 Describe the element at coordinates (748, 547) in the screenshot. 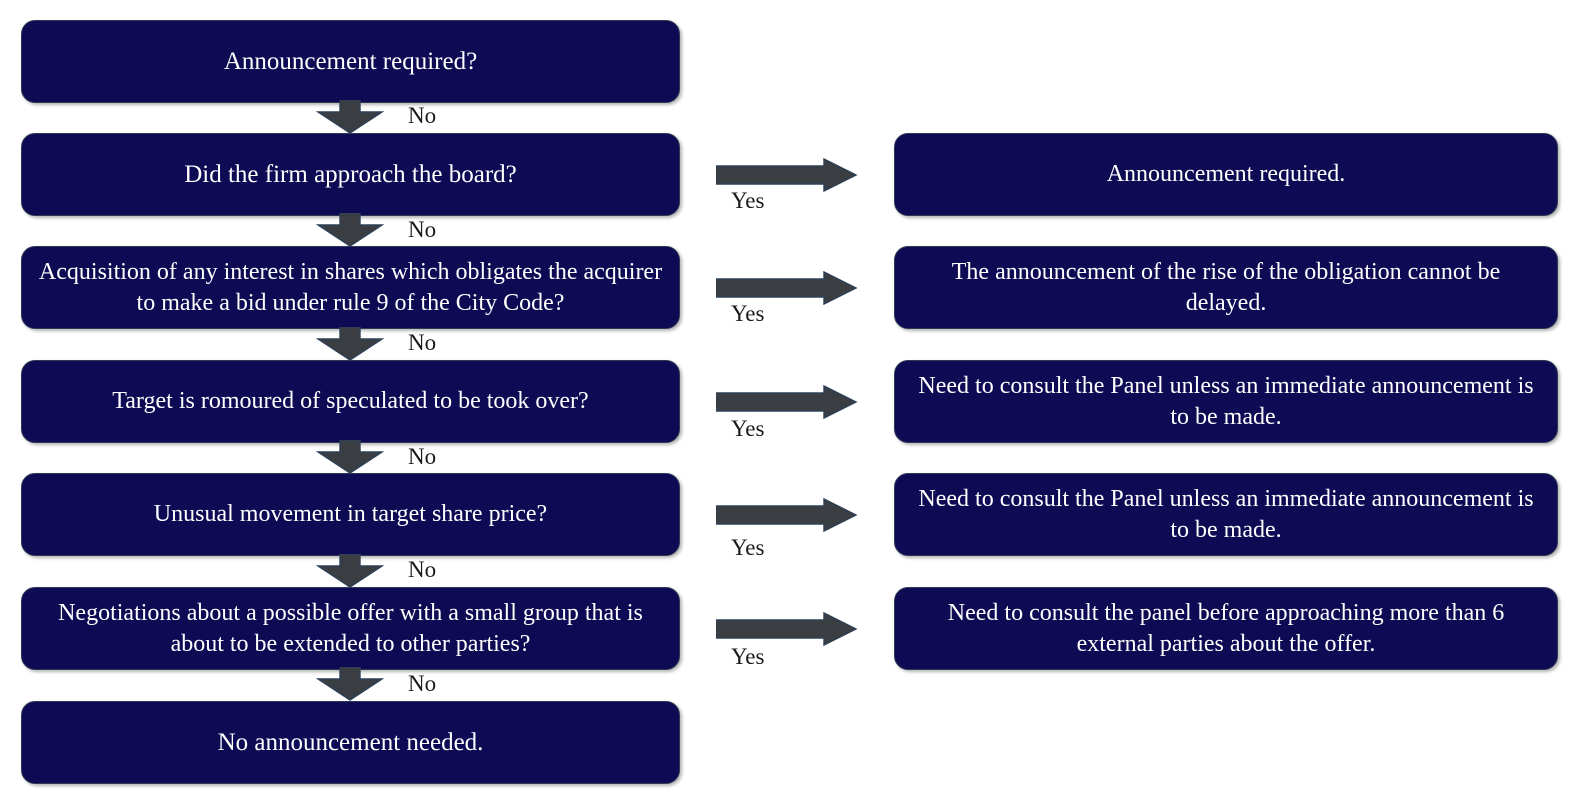

I see `edge-label-yes-4: Yes` at that location.